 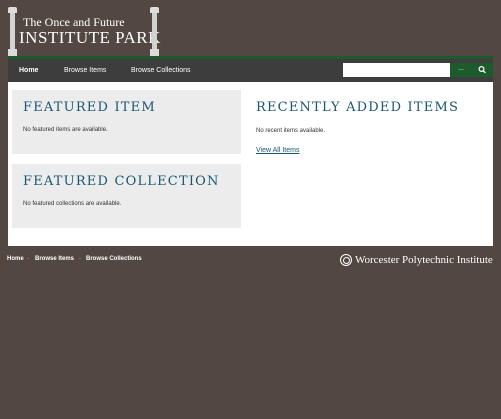 I want to click on footer-link-browse-collections: Browse Collections, so click(x=114, y=259).